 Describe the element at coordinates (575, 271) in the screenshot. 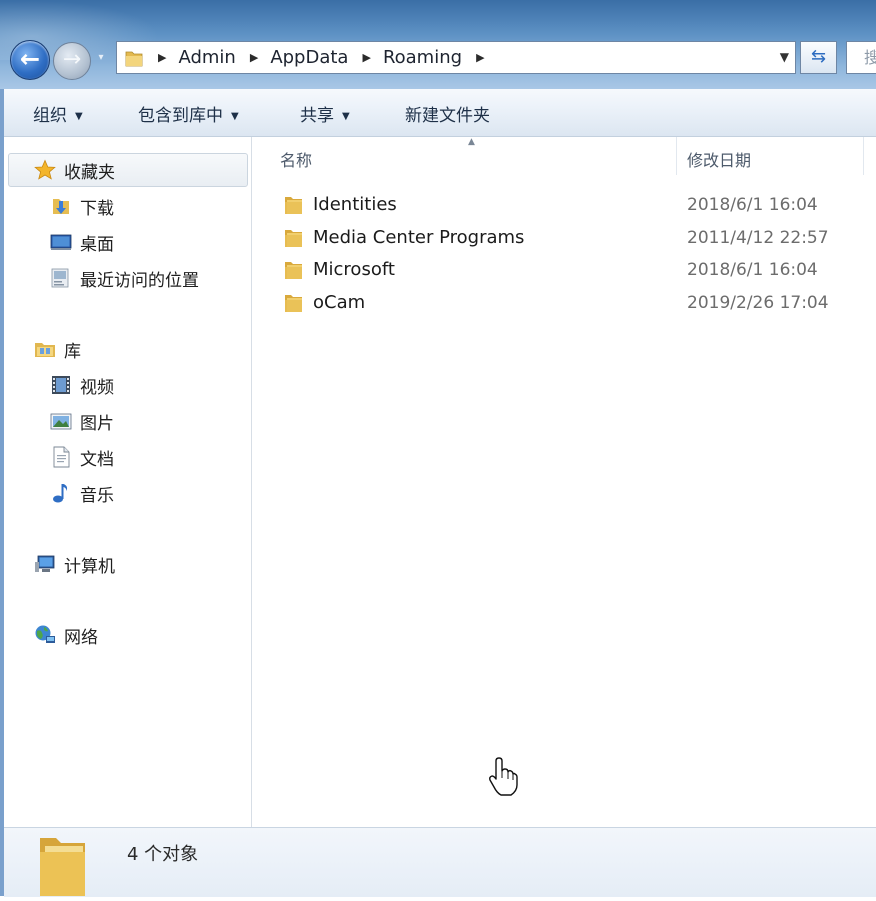

I see `file-row-microsoft: Microsoft 2018/6/1 16:04` at that location.